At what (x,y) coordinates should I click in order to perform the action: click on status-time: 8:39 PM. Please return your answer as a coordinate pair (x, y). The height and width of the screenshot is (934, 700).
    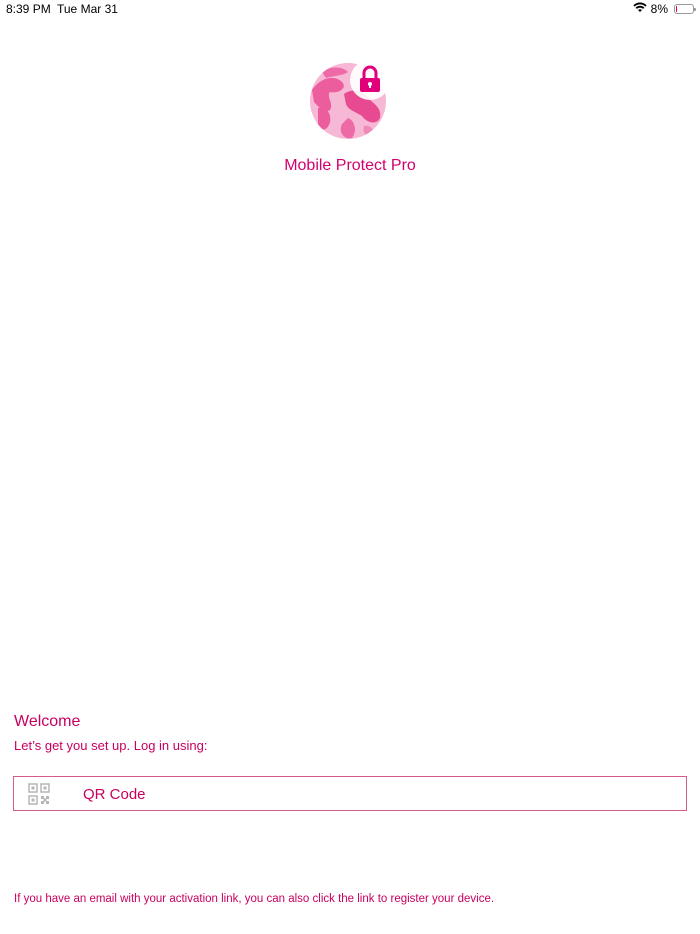
    Looking at the image, I should click on (28, 9).